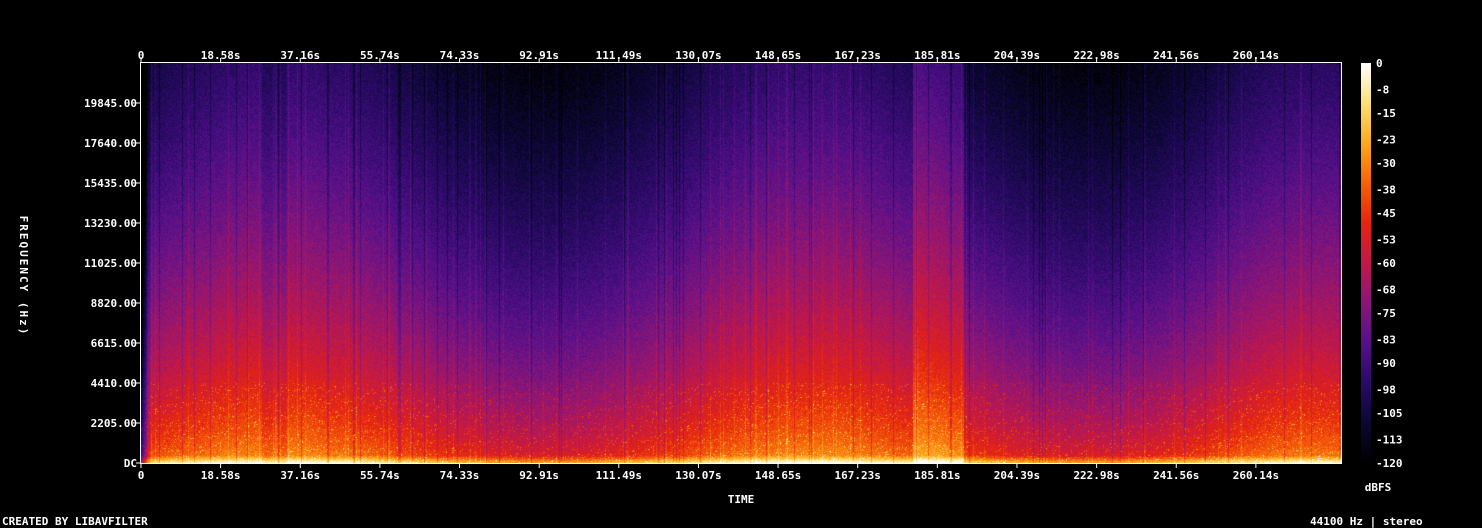  I want to click on colorbar-tick-label: -38, so click(1386, 190).